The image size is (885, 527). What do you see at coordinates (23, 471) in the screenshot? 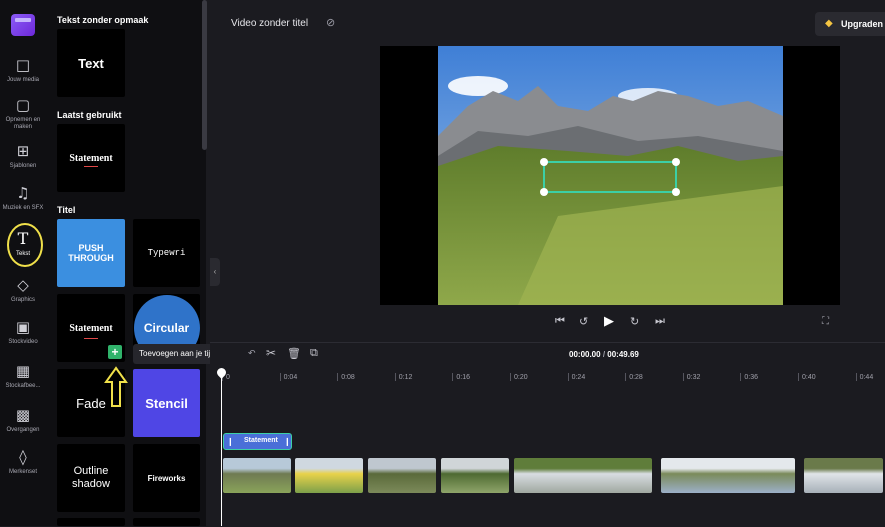
I see `sidebar-item-merkenset: ◊ Merkenset` at bounding box center [23, 471].